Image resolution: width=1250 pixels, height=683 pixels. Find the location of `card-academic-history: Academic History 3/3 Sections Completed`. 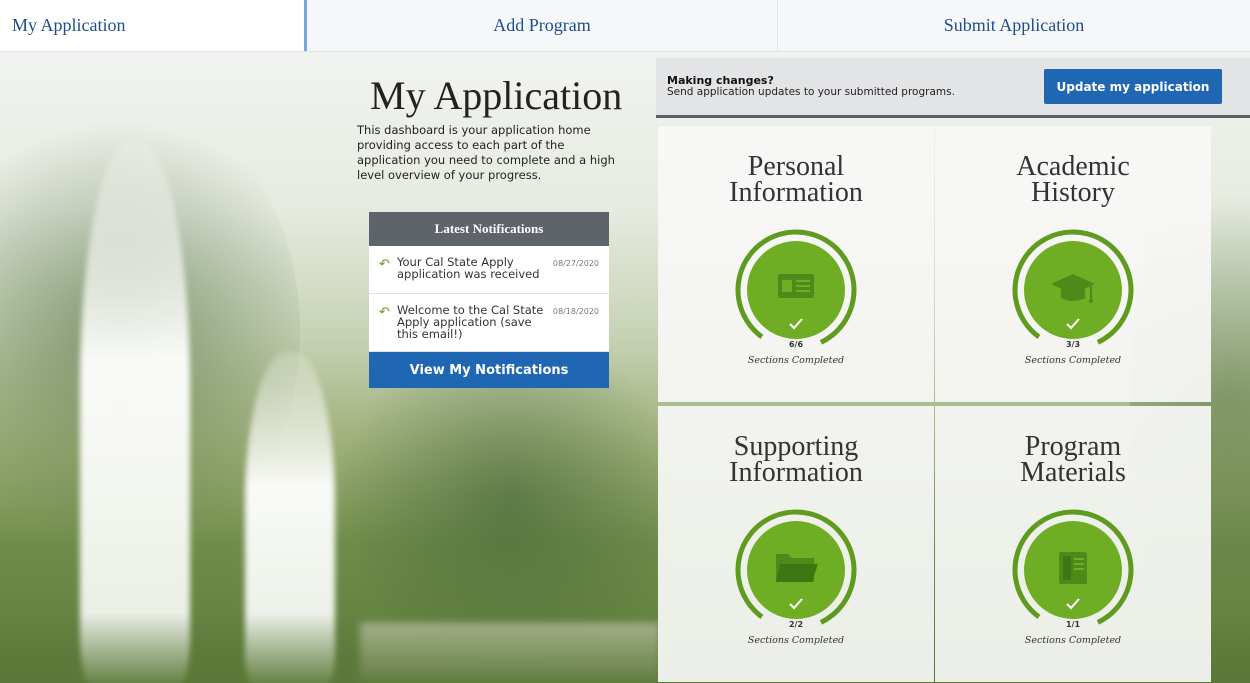

card-academic-history: Academic History 3/3 Sections Completed is located at coordinates (1073, 264).